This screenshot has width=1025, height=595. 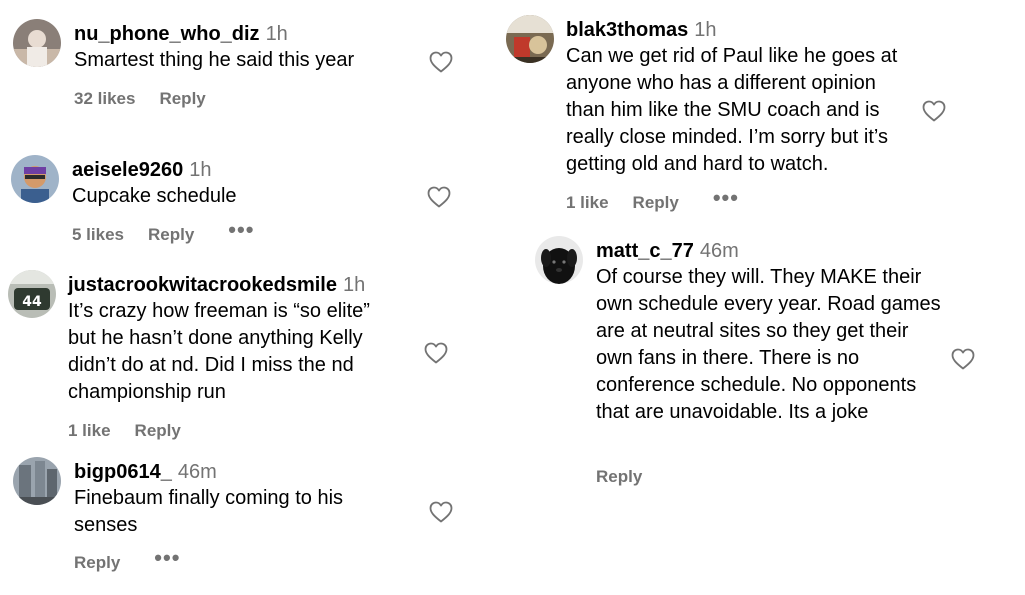 I want to click on comment-actions: Reply •••, so click(x=127, y=560).